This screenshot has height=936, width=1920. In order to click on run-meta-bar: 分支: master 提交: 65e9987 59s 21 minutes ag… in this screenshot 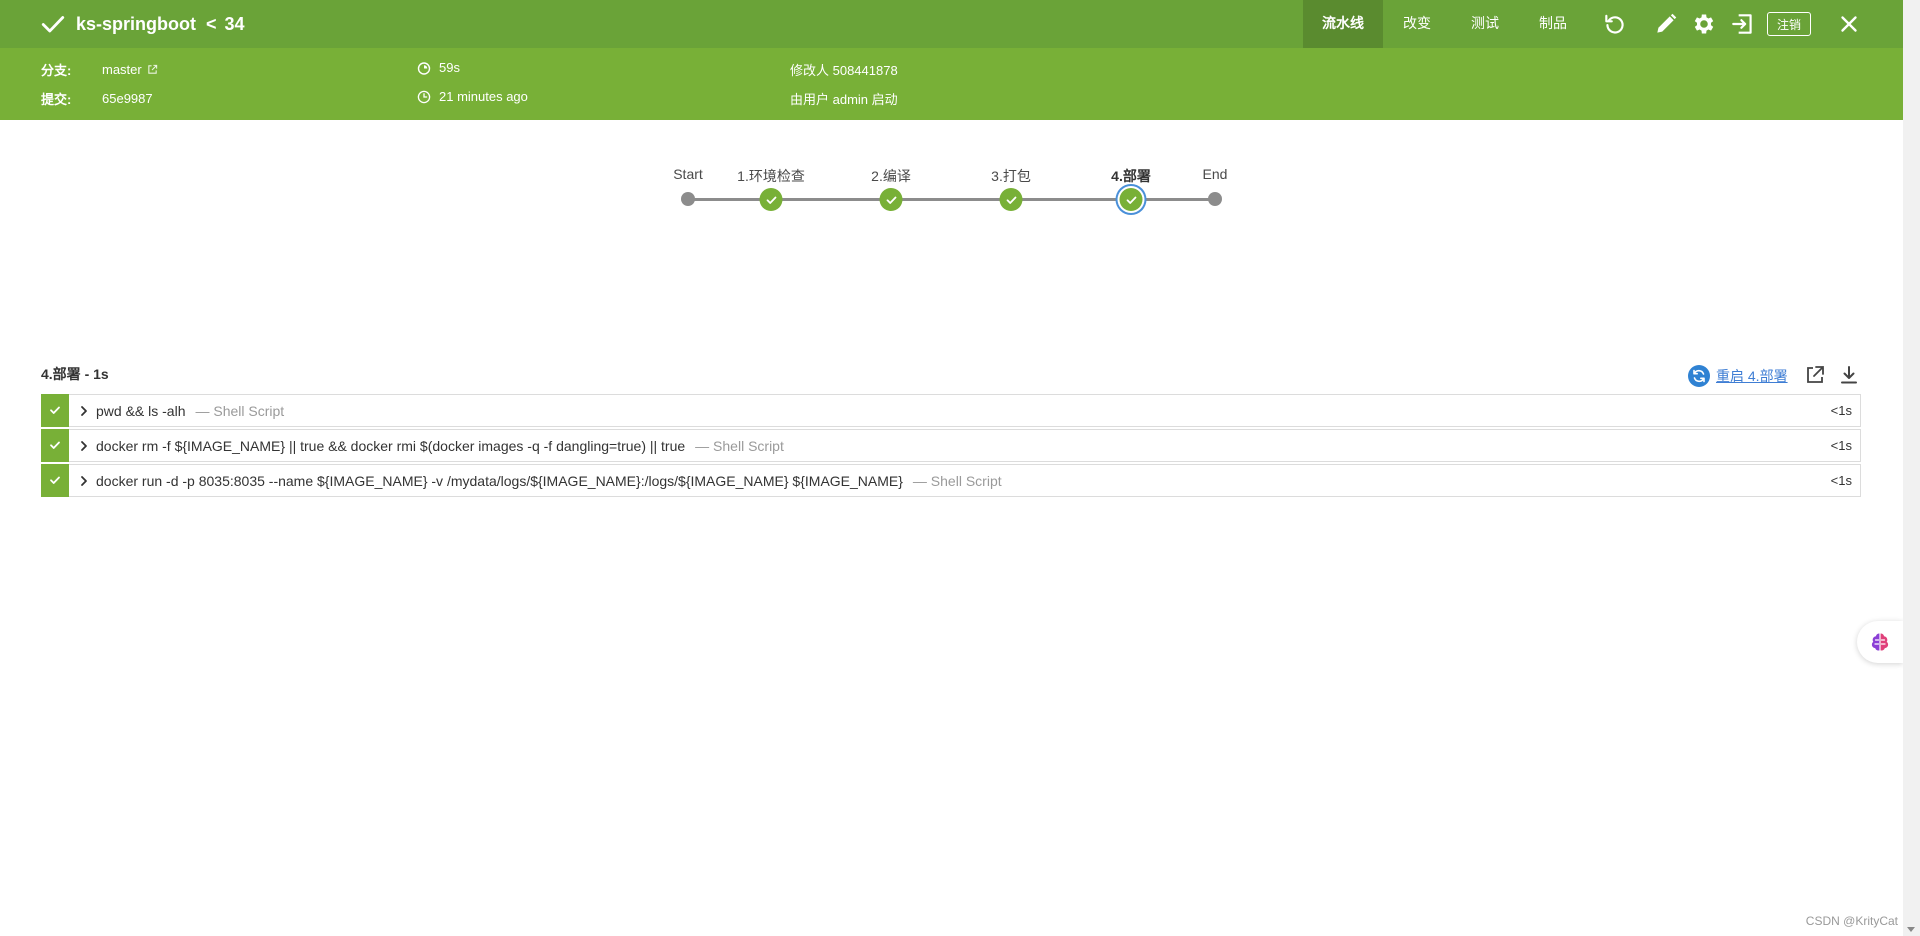, I will do `click(951, 84)`.